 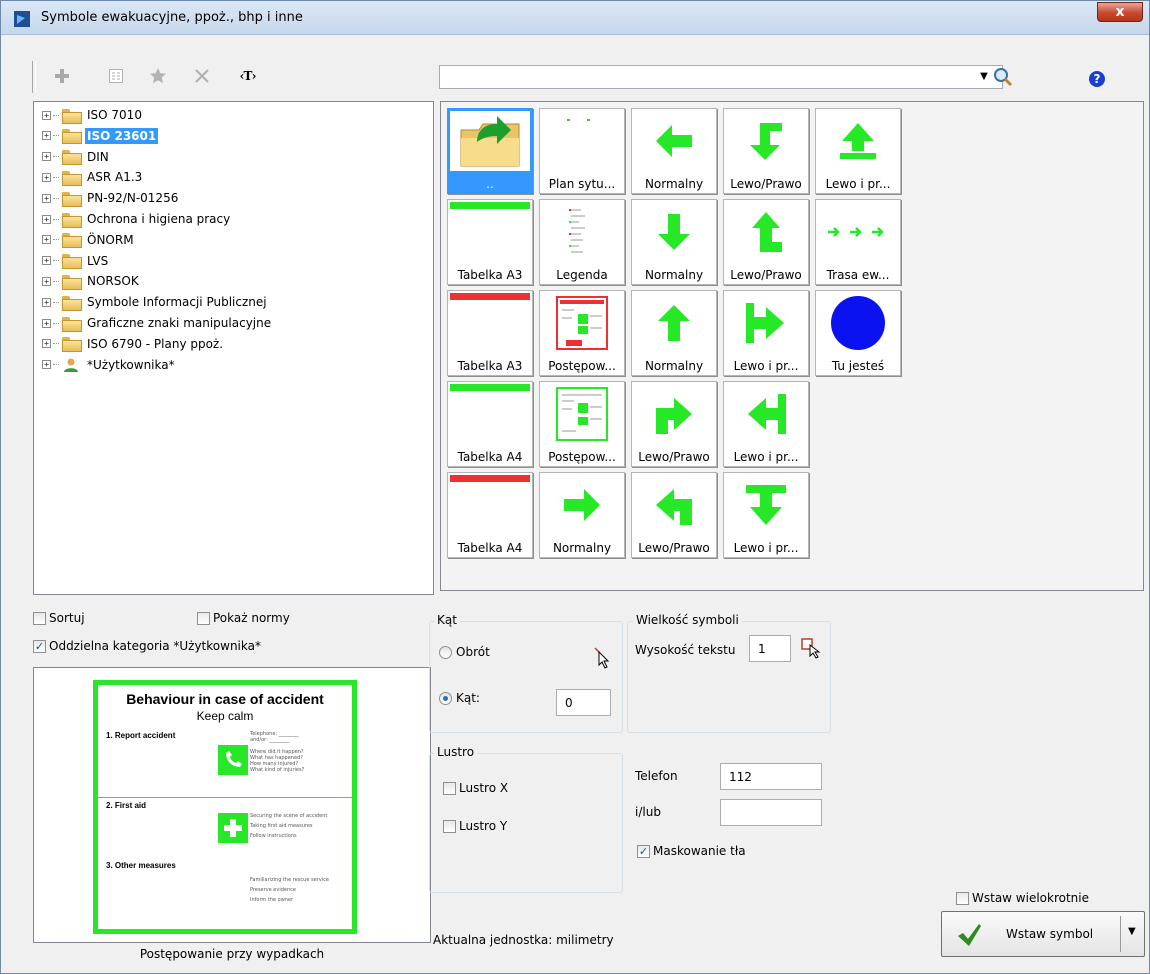 What do you see at coordinates (39, 646) in the screenshot?
I see `separate-user-box: ✓` at bounding box center [39, 646].